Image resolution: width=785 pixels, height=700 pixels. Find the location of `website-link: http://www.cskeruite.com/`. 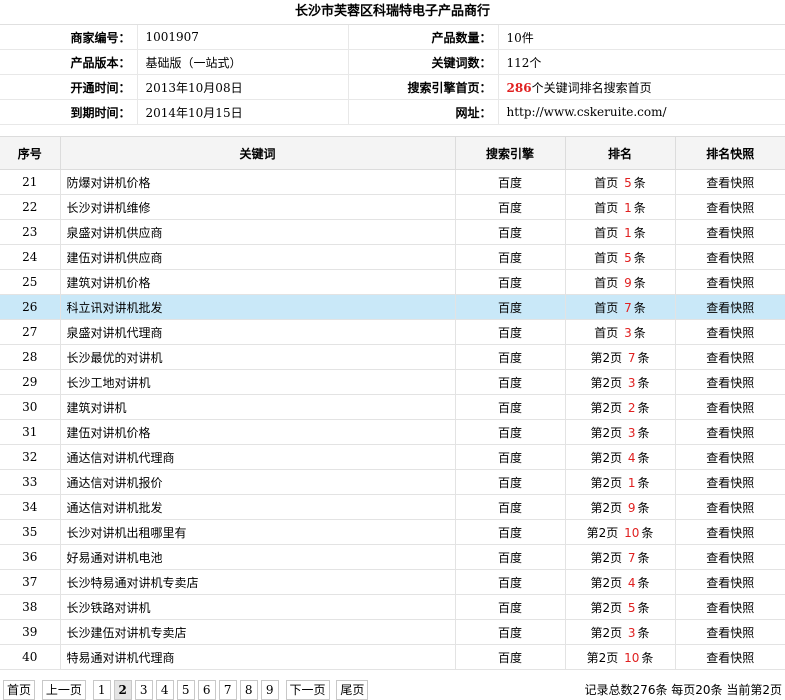

website-link: http://www.cskeruite.com/ is located at coordinates (641, 112).